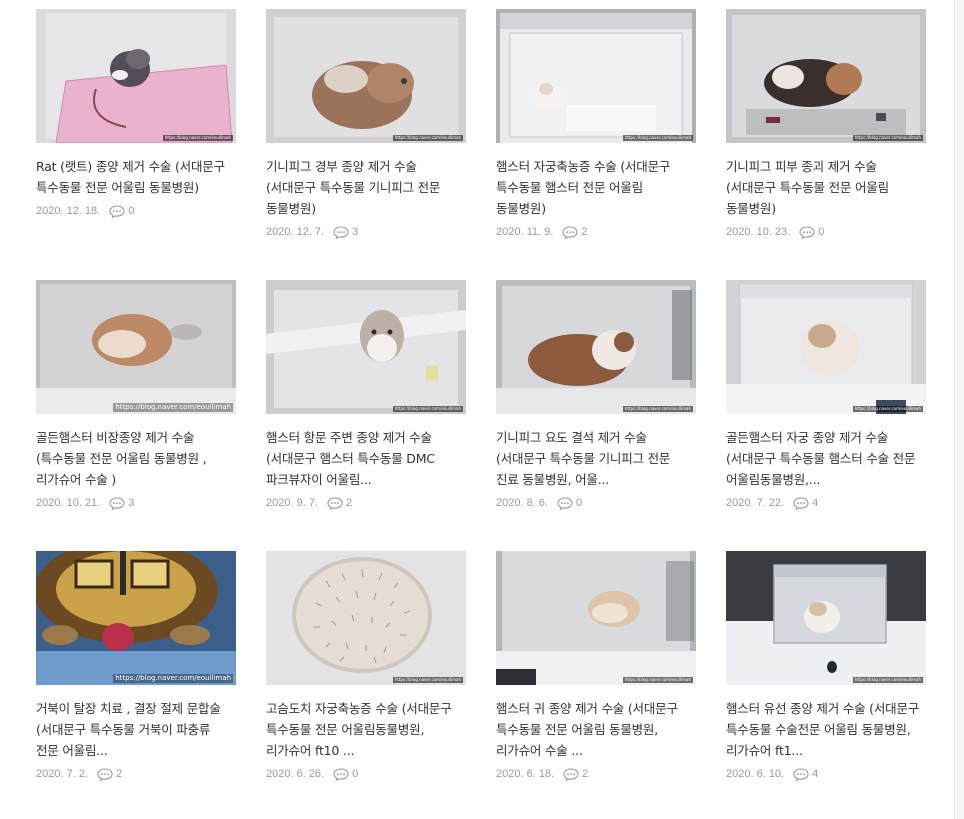  What do you see at coordinates (366, 232) in the screenshot?
I see `post-meta: 2020. 12. 7. 3` at bounding box center [366, 232].